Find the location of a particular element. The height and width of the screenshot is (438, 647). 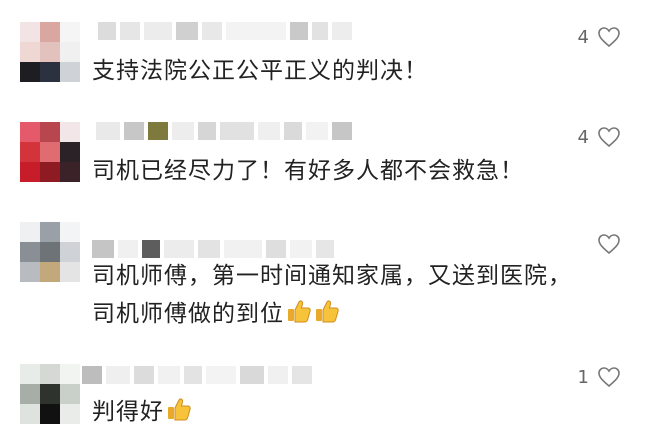

comment-text-line-2: 司机师傅做的到位 is located at coordinates (216, 314).